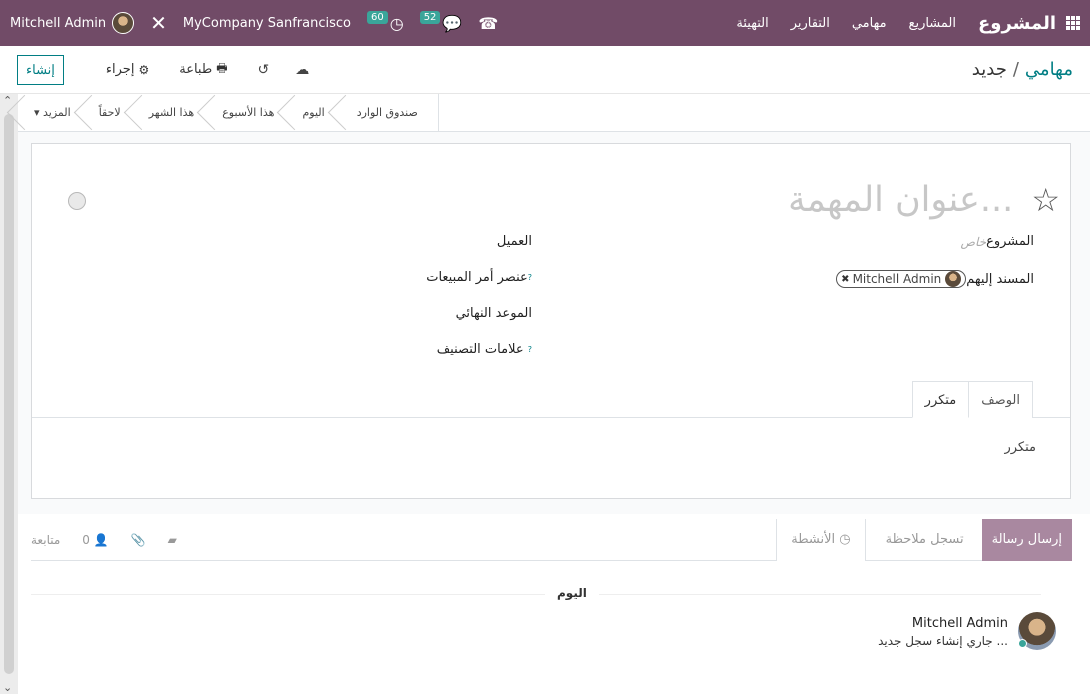 Image resolution: width=1090 pixels, height=694 pixels. Describe the element at coordinates (40, 69) in the screenshot. I see `create-button: إنشاء` at that location.